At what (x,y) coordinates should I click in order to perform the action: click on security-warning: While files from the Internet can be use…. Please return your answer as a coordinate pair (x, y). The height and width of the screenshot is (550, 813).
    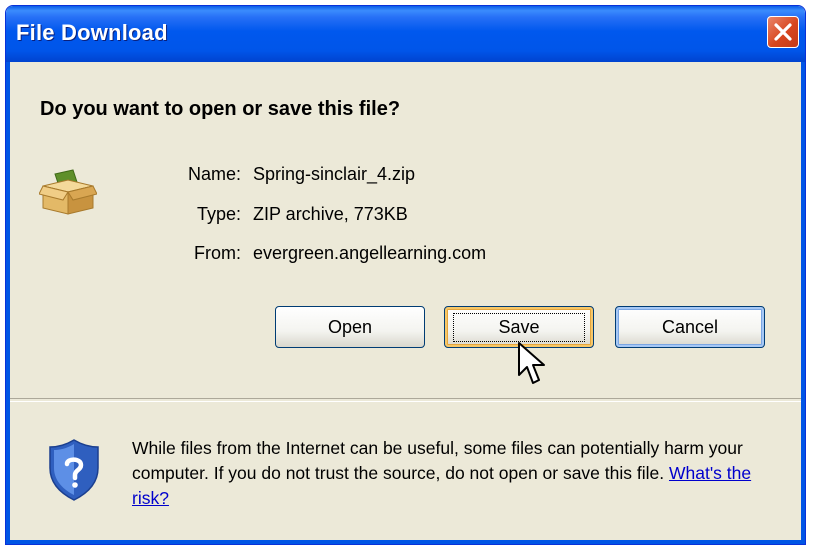
    Looking at the image, I should click on (457, 473).